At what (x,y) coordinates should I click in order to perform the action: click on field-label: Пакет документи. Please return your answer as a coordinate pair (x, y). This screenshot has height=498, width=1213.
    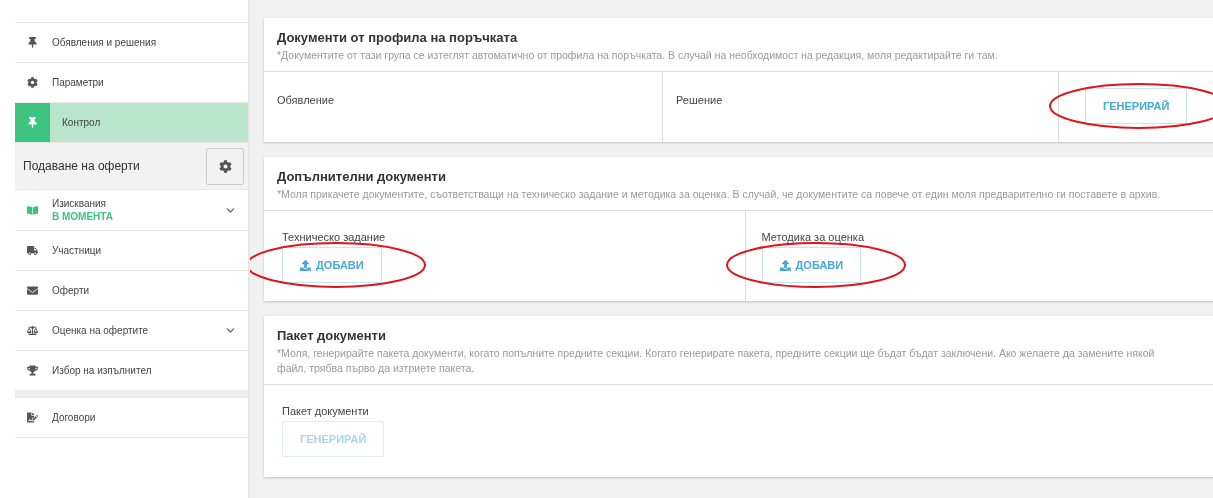
    Looking at the image, I should click on (325, 411).